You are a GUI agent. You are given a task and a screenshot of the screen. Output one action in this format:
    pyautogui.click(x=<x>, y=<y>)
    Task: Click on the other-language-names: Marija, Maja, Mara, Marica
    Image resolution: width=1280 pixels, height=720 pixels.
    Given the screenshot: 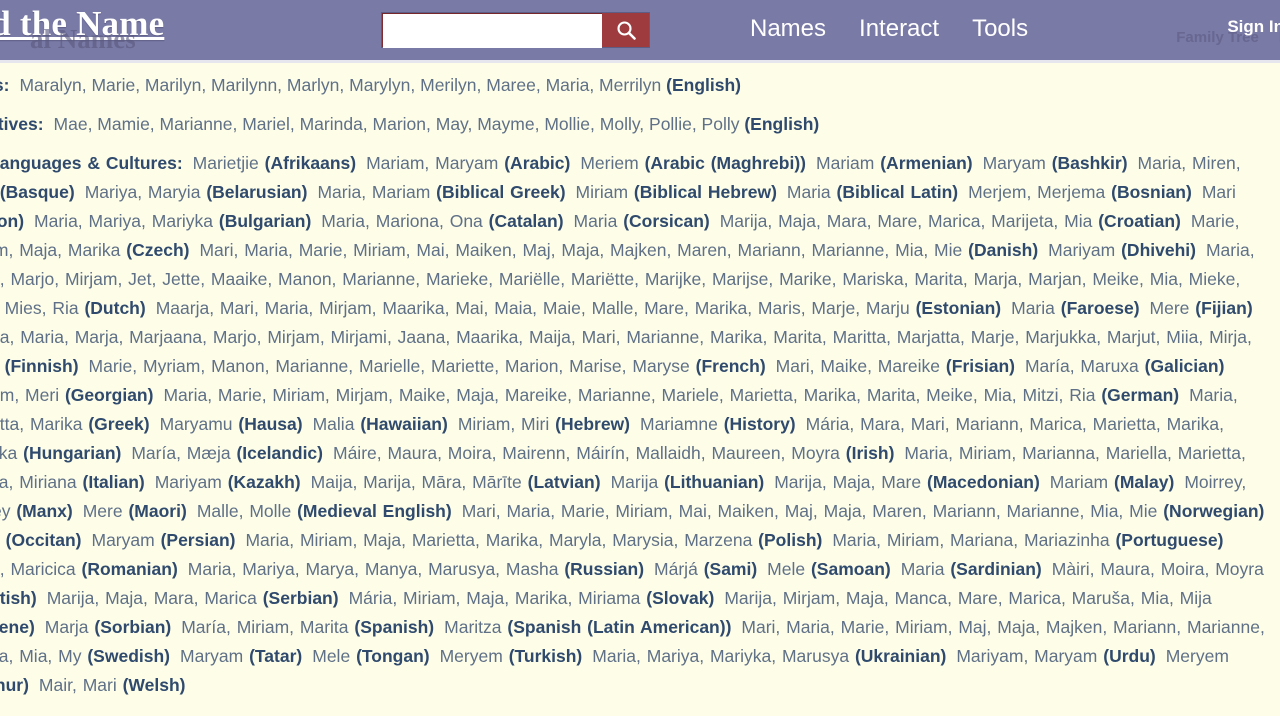 What is the action you would take?
    pyautogui.click(x=152, y=598)
    